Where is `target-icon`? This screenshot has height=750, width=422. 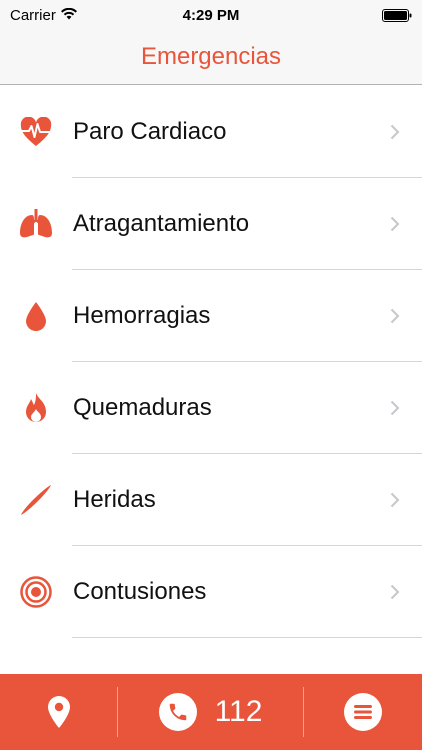
target-icon is located at coordinates (36, 592).